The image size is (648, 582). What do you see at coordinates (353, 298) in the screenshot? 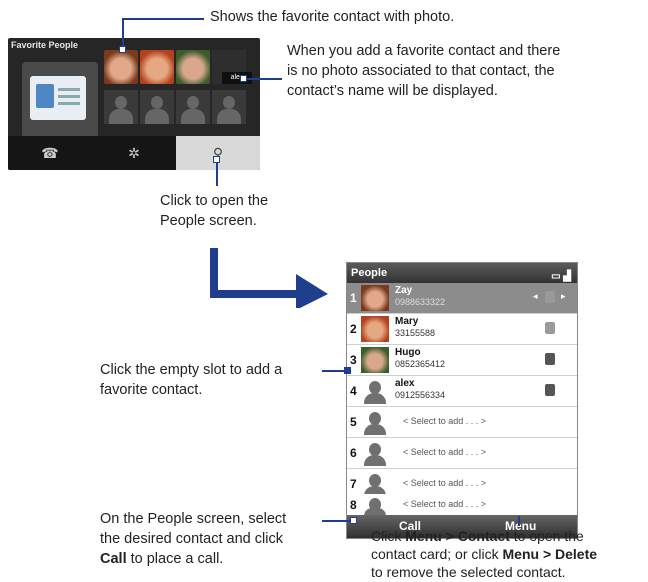
I see `slot-number: 1` at bounding box center [353, 298].